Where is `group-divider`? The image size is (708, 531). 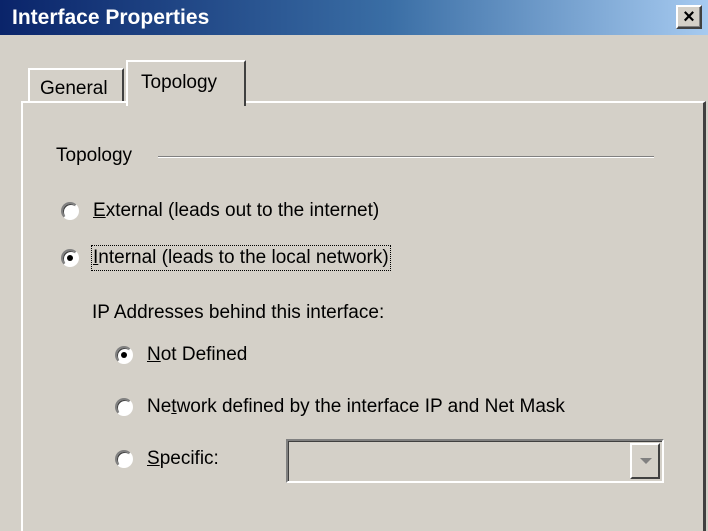
group-divider is located at coordinates (406, 157).